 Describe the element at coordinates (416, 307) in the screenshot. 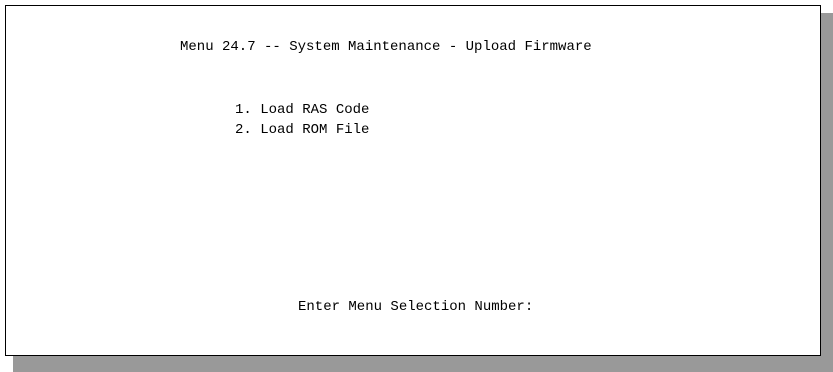

I see `selection-prompt-label: Enter Menu Selection Number:` at that location.